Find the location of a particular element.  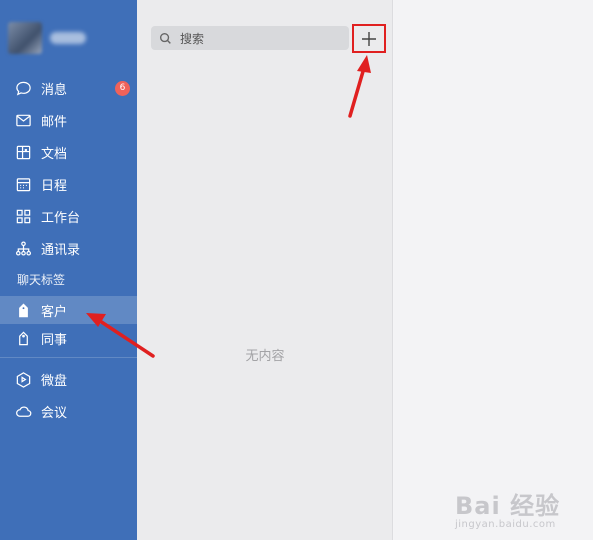

sidebar-item-label: 文档 is located at coordinates (54, 154).